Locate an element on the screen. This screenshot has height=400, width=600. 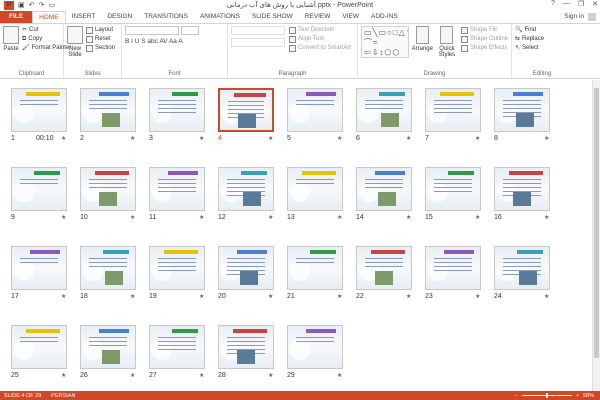
zoom-slider-knob is located at coordinates (546, 395).